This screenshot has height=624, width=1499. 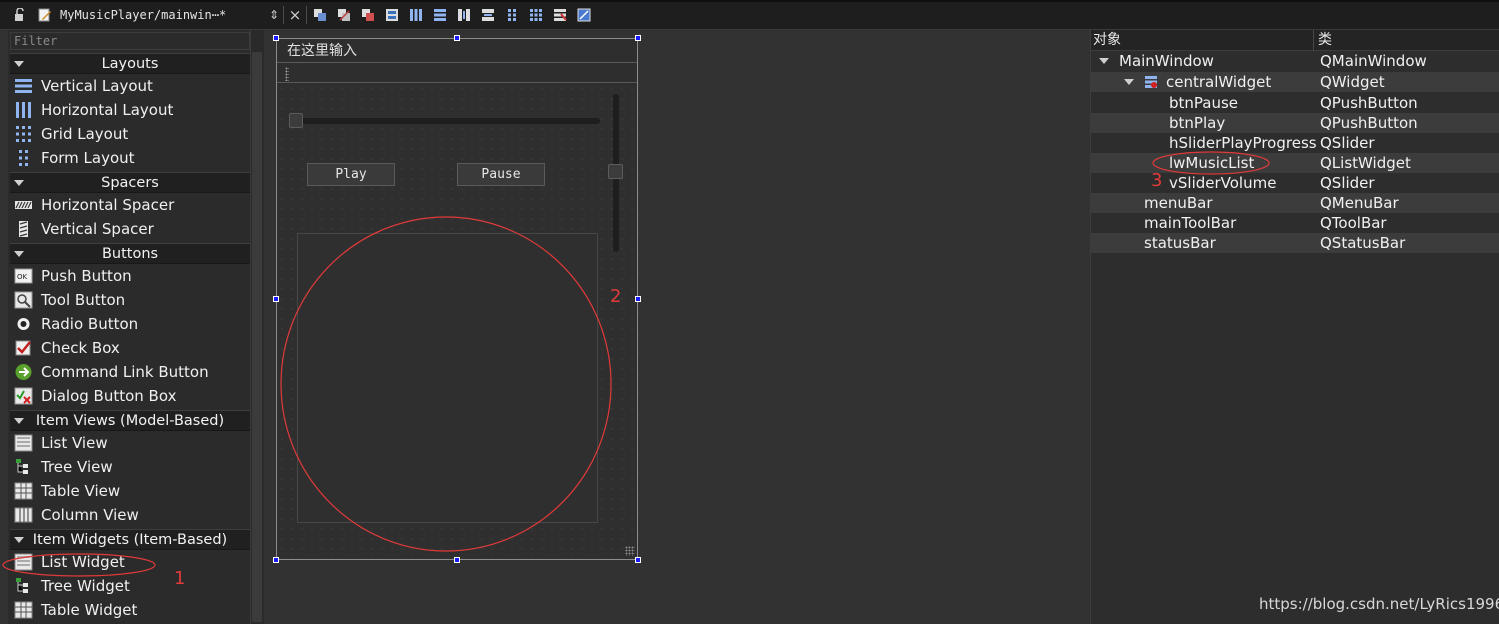 What do you see at coordinates (446, 384) in the screenshot?
I see `list-area-highlight-circle` at bounding box center [446, 384].